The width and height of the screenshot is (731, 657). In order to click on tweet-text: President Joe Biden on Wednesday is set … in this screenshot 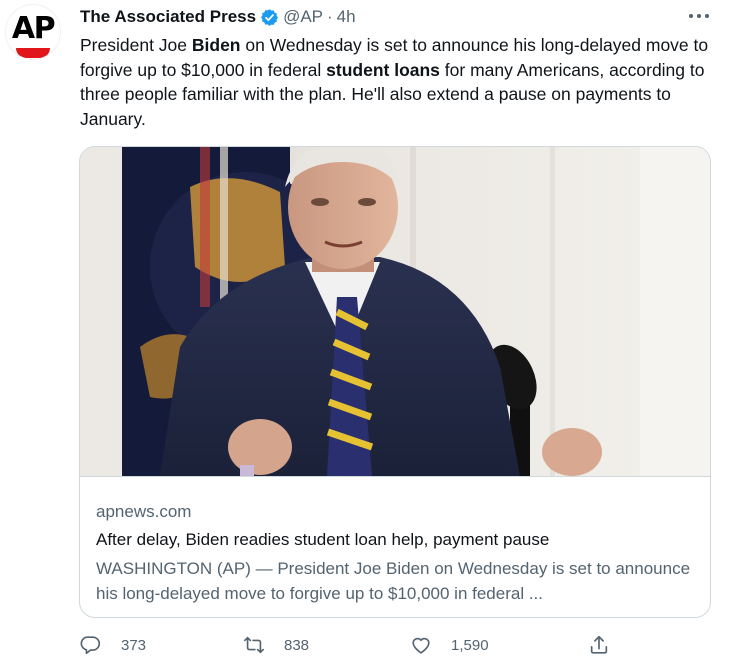, I will do `click(395, 82)`.